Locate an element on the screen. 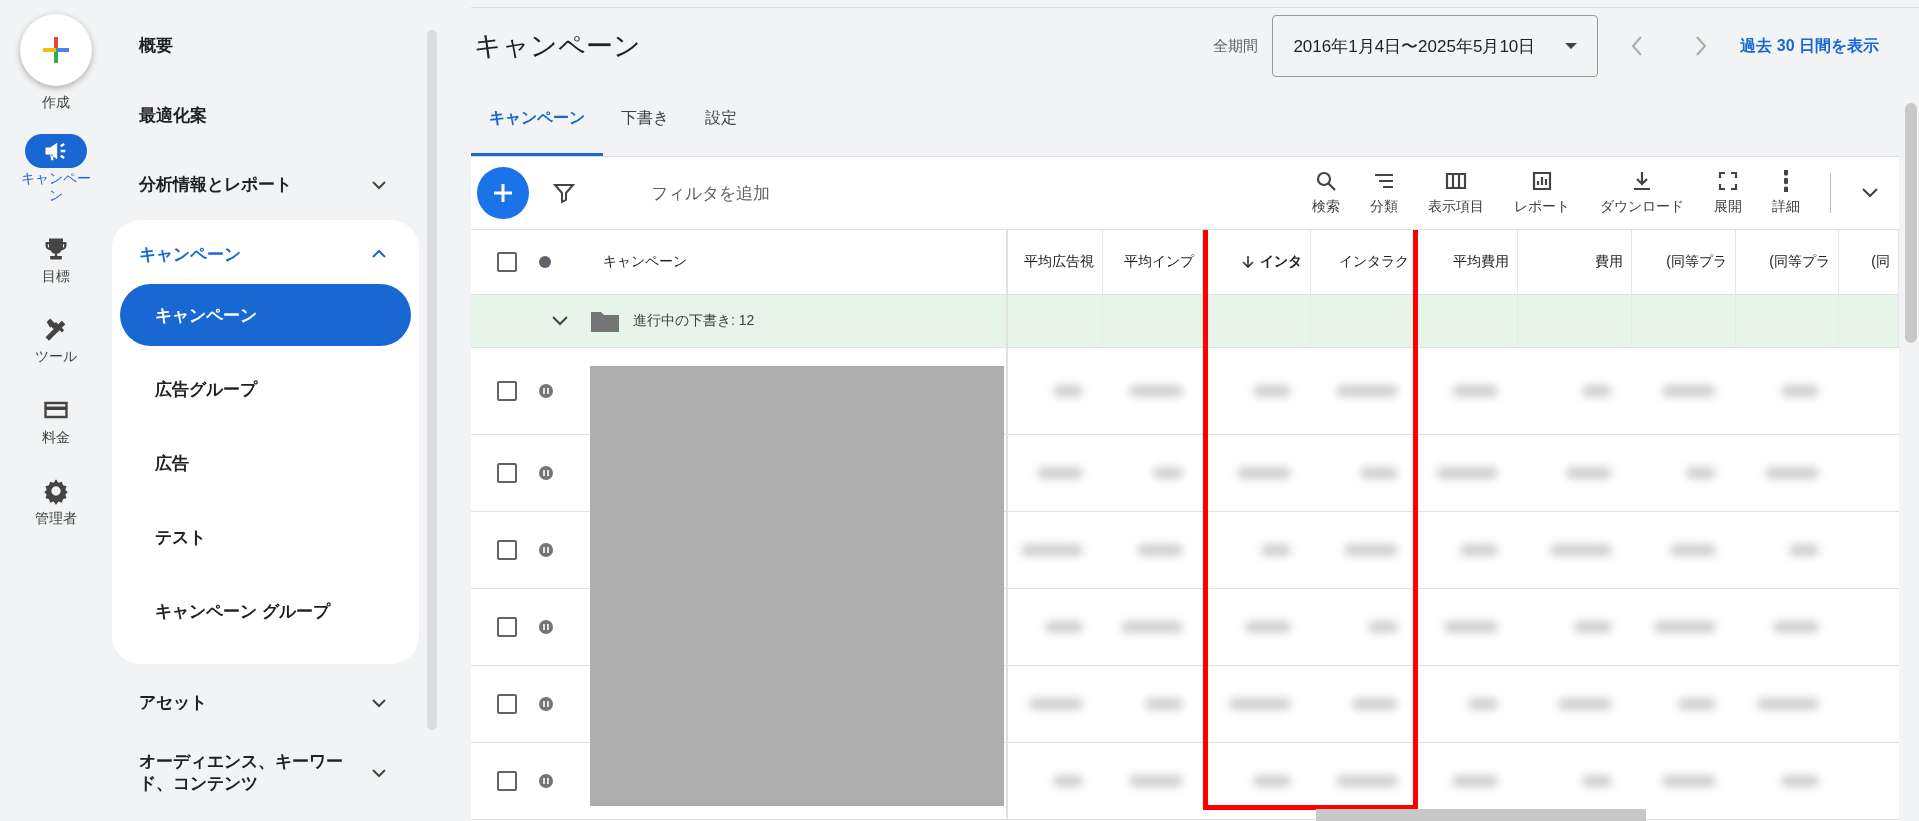  rail-item: 料金 is located at coordinates (55, 419).